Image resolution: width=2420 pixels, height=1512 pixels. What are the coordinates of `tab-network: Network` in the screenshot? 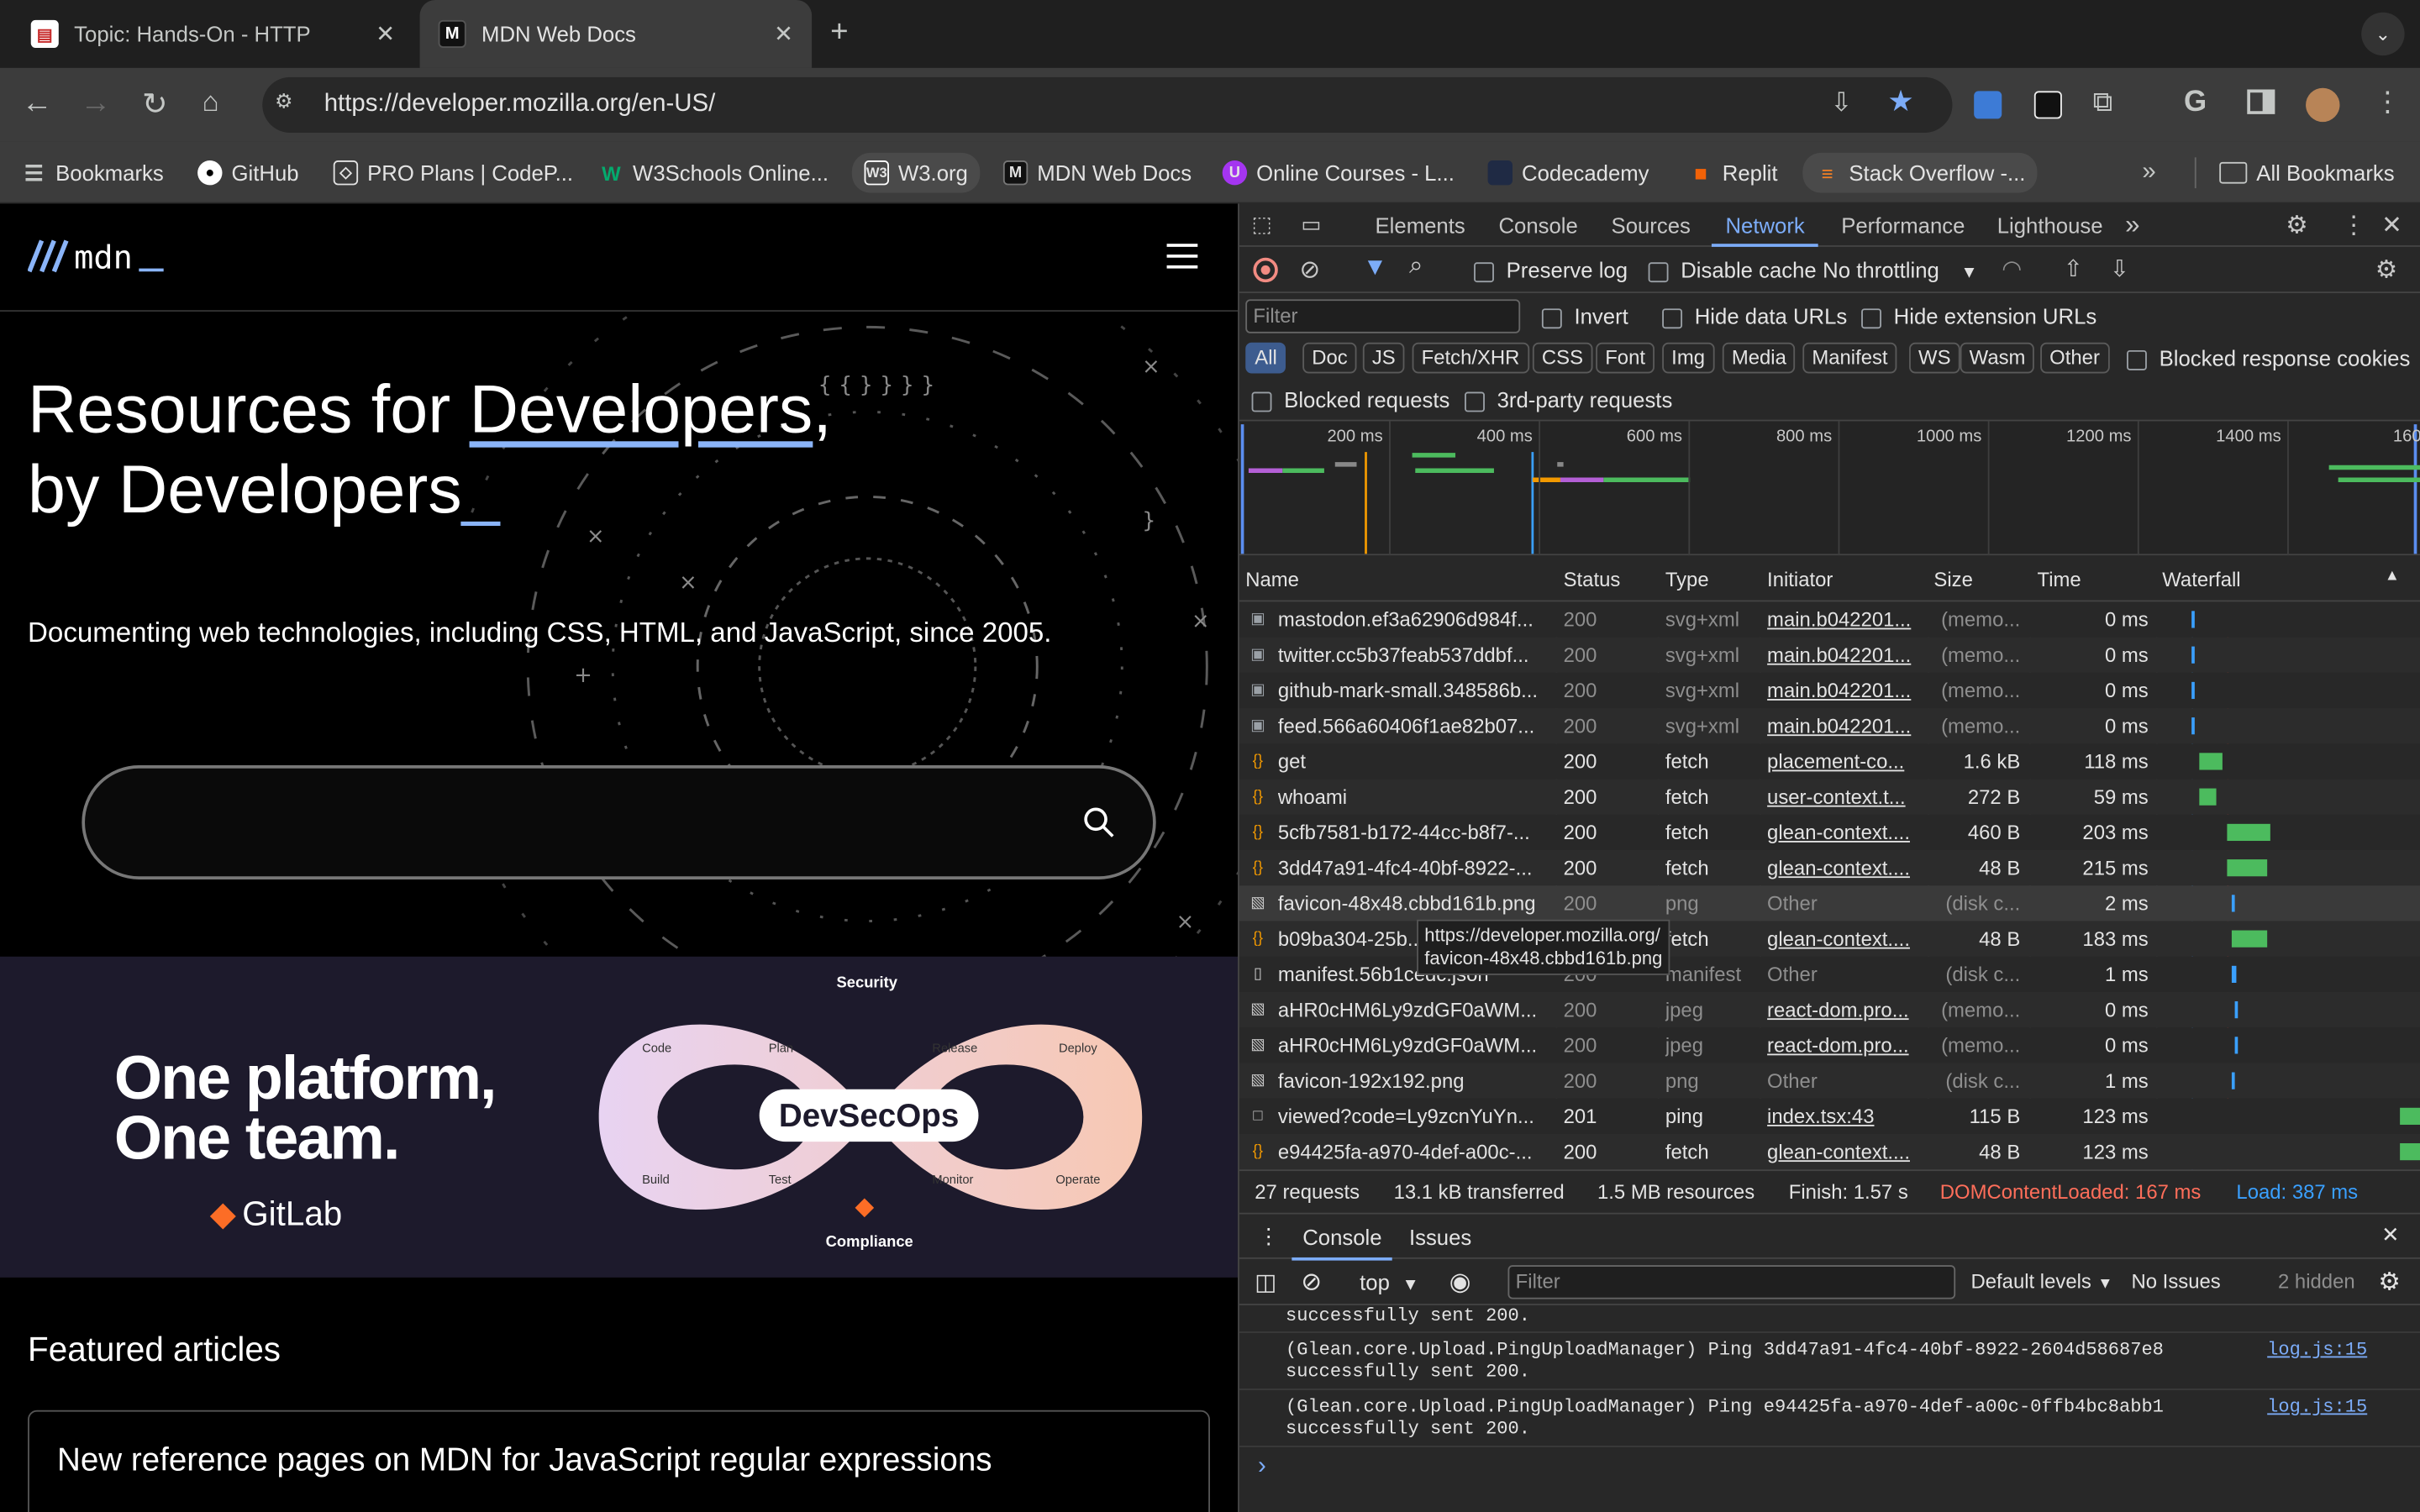 It's located at (1765, 225).